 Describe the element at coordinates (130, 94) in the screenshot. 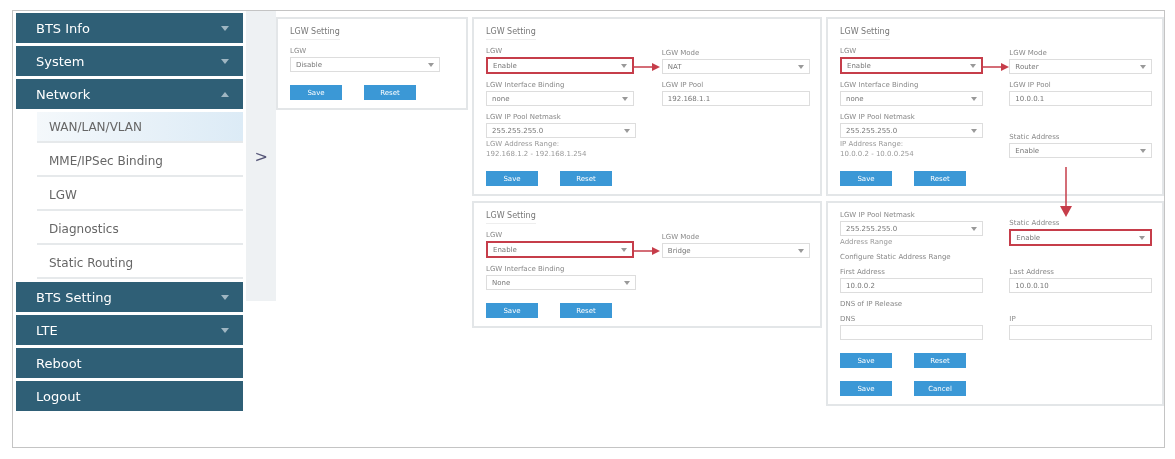

I see `sidebar-menu-item: Network` at that location.